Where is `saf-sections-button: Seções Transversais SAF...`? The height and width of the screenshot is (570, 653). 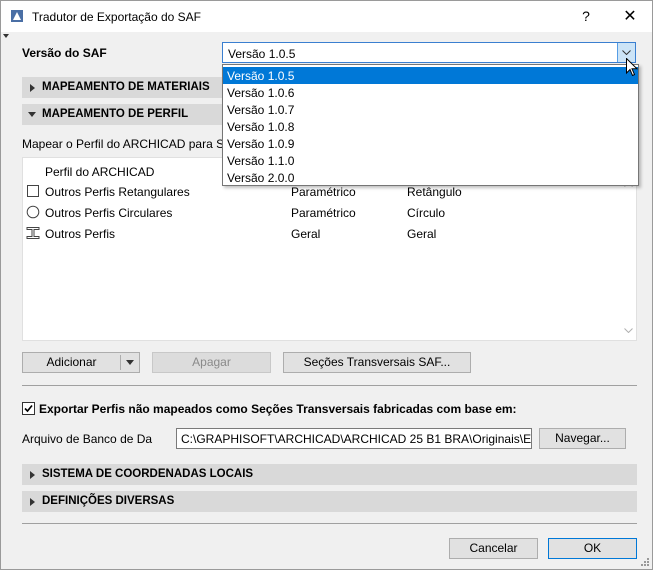 saf-sections-button: Seções Transversais SAF... is located at coordinates (377, 362).